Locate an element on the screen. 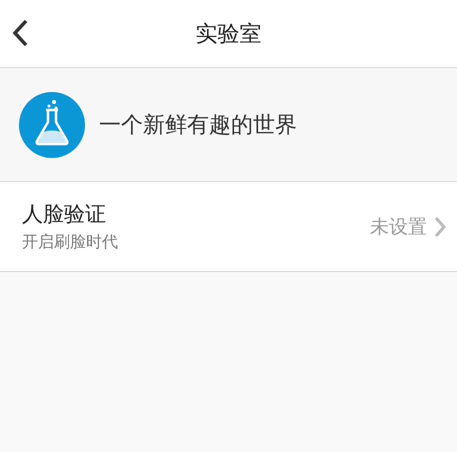  chevron-right-icon is located at coordinates (440, 226).